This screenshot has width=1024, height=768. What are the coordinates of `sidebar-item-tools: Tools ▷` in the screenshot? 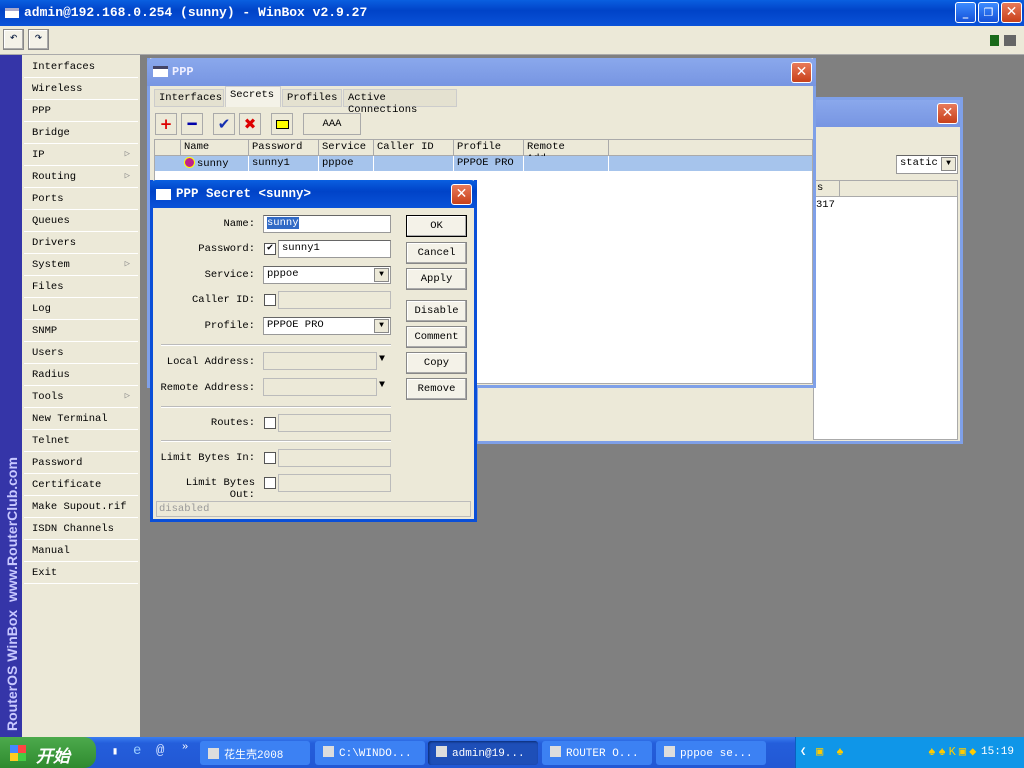 It's located at (81, 397).